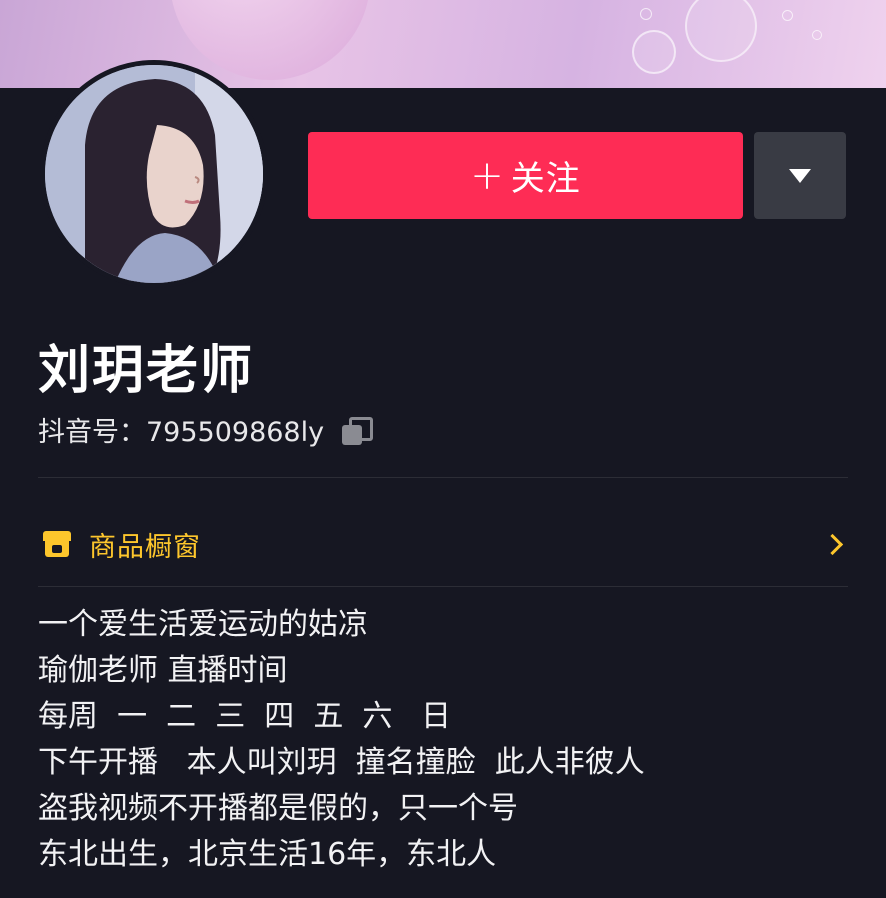 The width and height of the screenshot is (886, 898). I want to click on bio-line: 下午开播 本人叫刘玥 撞名撞脸 此人非彼人, so click(341, 762).